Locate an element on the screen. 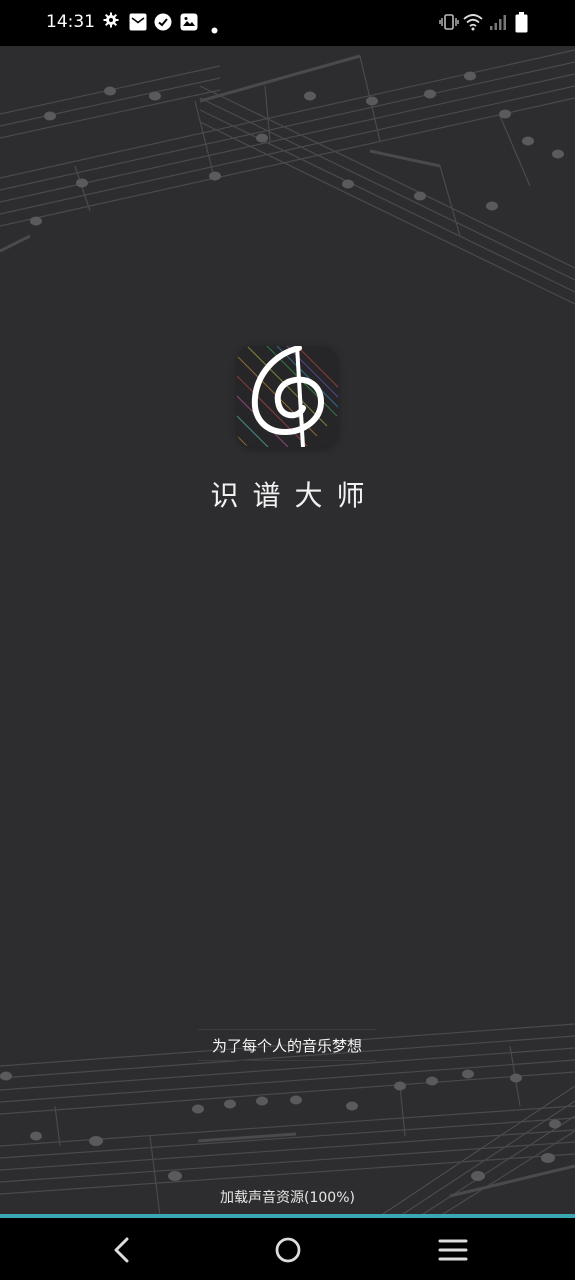  menu-icon is located at coordinates (453, 1250).